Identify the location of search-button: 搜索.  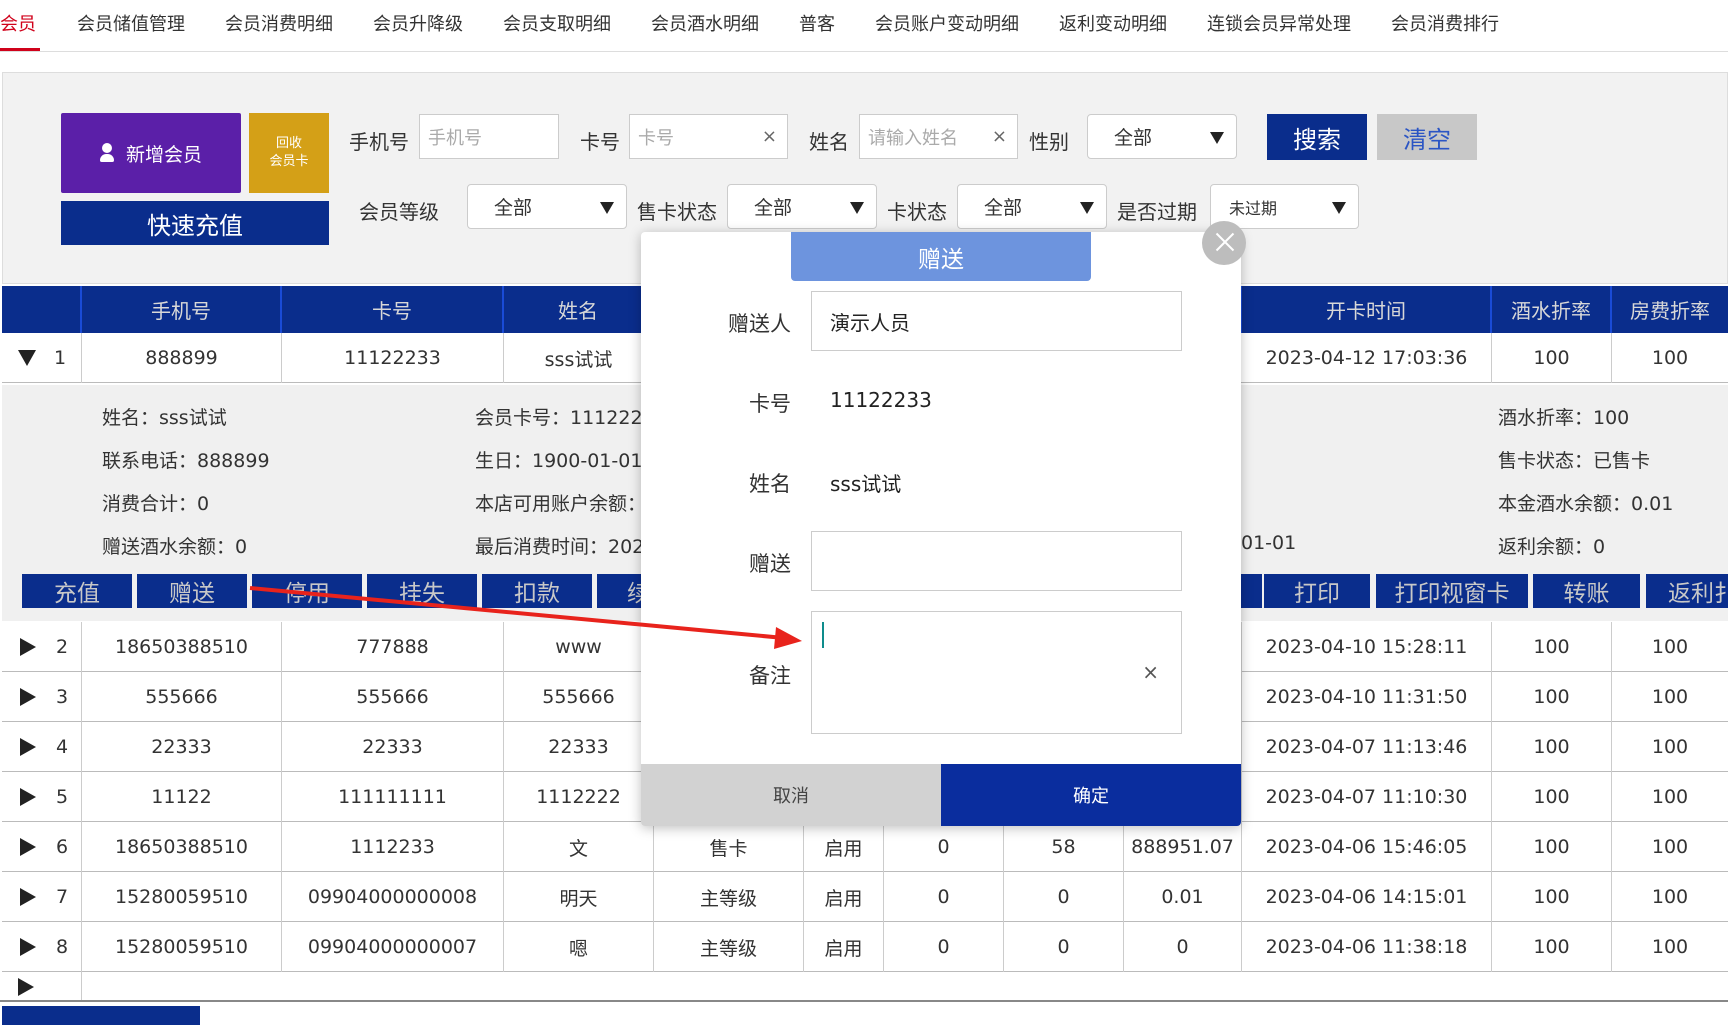
(1317, 137).